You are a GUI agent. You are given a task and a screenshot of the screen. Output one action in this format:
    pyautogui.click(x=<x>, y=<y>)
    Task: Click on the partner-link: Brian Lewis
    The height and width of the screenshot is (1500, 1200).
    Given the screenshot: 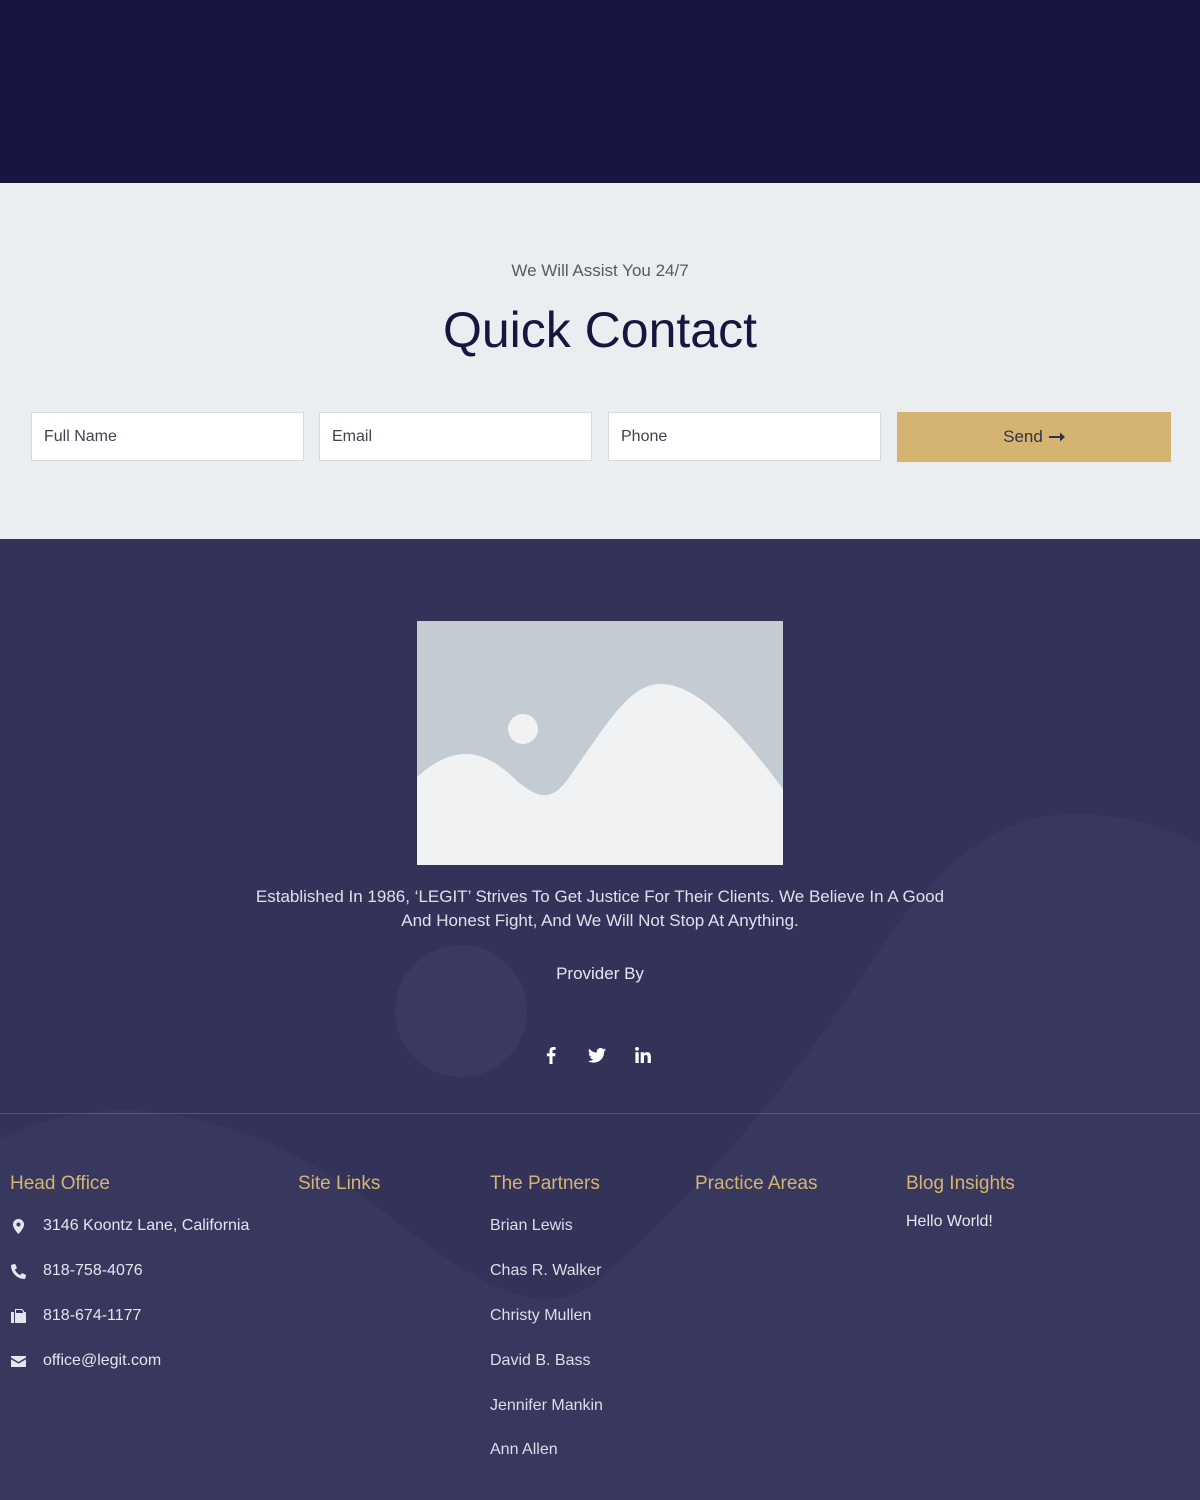 What is the action you would take?
    pyautogui.click(x=531, y=1226)
    